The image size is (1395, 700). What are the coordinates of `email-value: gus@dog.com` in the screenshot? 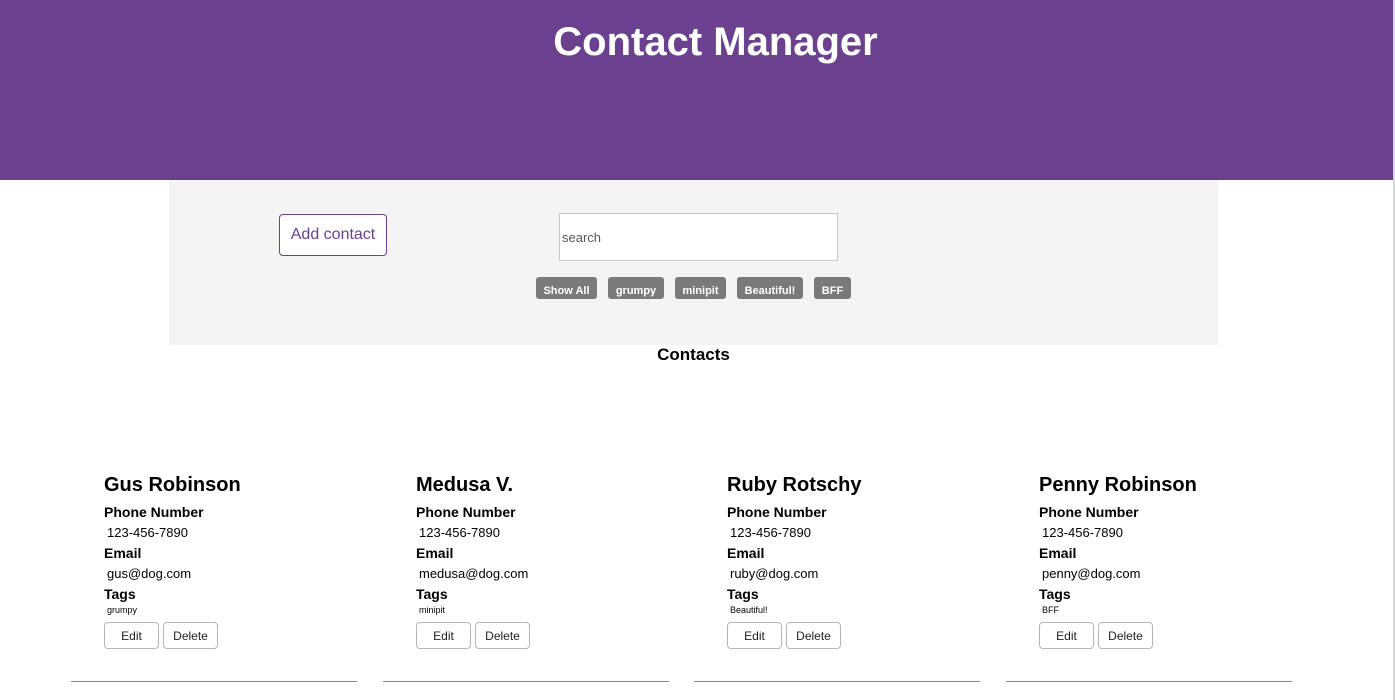 It's located at (149, 573).